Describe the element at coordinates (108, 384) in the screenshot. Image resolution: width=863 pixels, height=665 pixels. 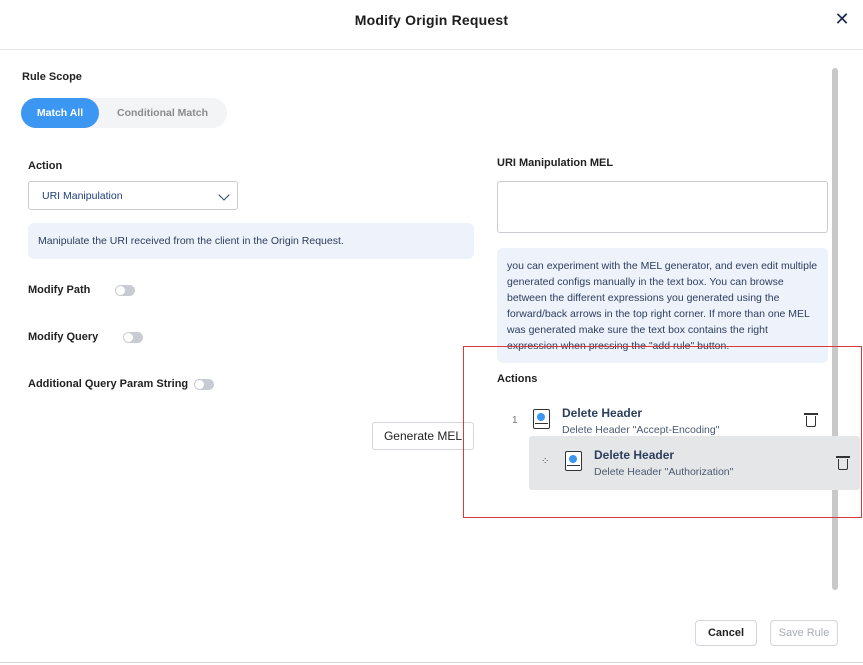
I see `additional-query-param-label: Additional Query Param String` at that location.